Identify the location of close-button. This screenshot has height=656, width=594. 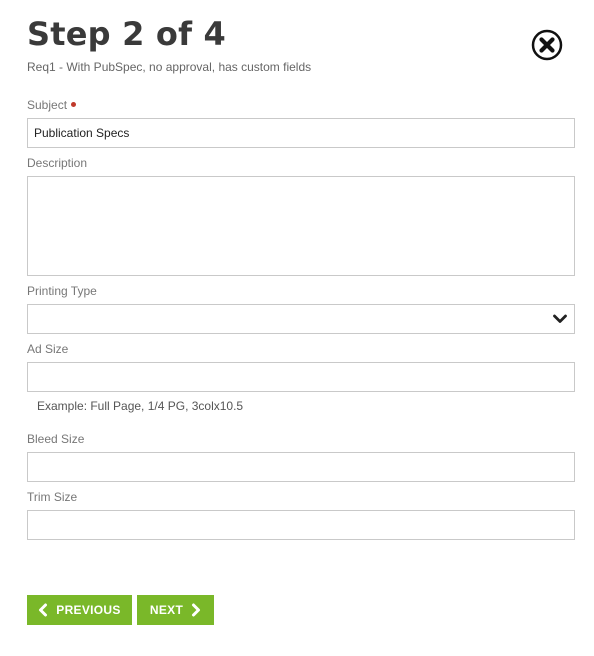
(547, 45).